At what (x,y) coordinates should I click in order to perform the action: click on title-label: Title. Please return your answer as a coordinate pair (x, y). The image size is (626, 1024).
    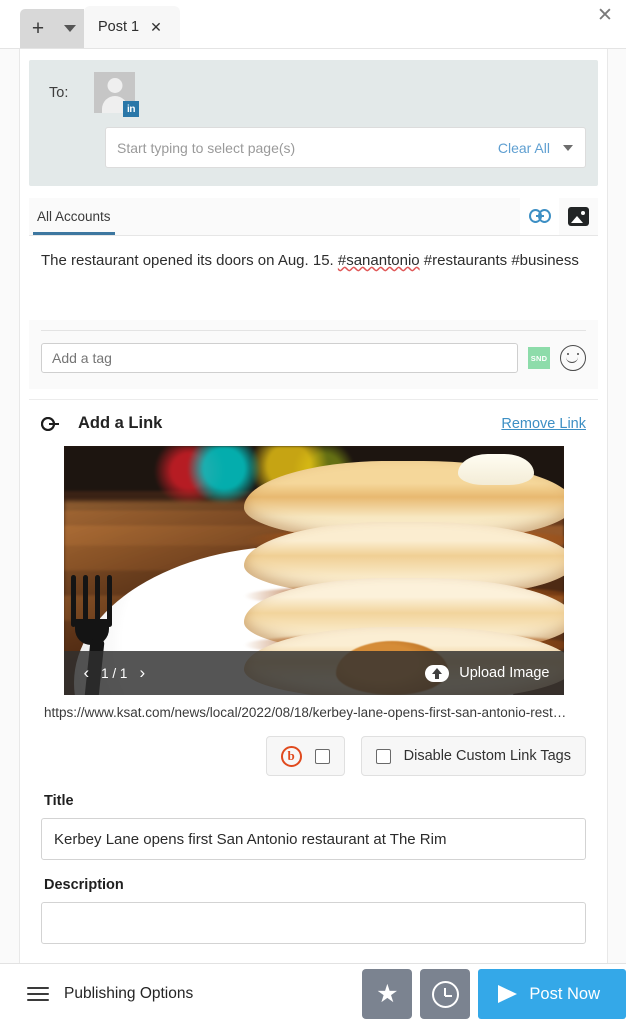
    Looking at the image, I should click on (59, 801).